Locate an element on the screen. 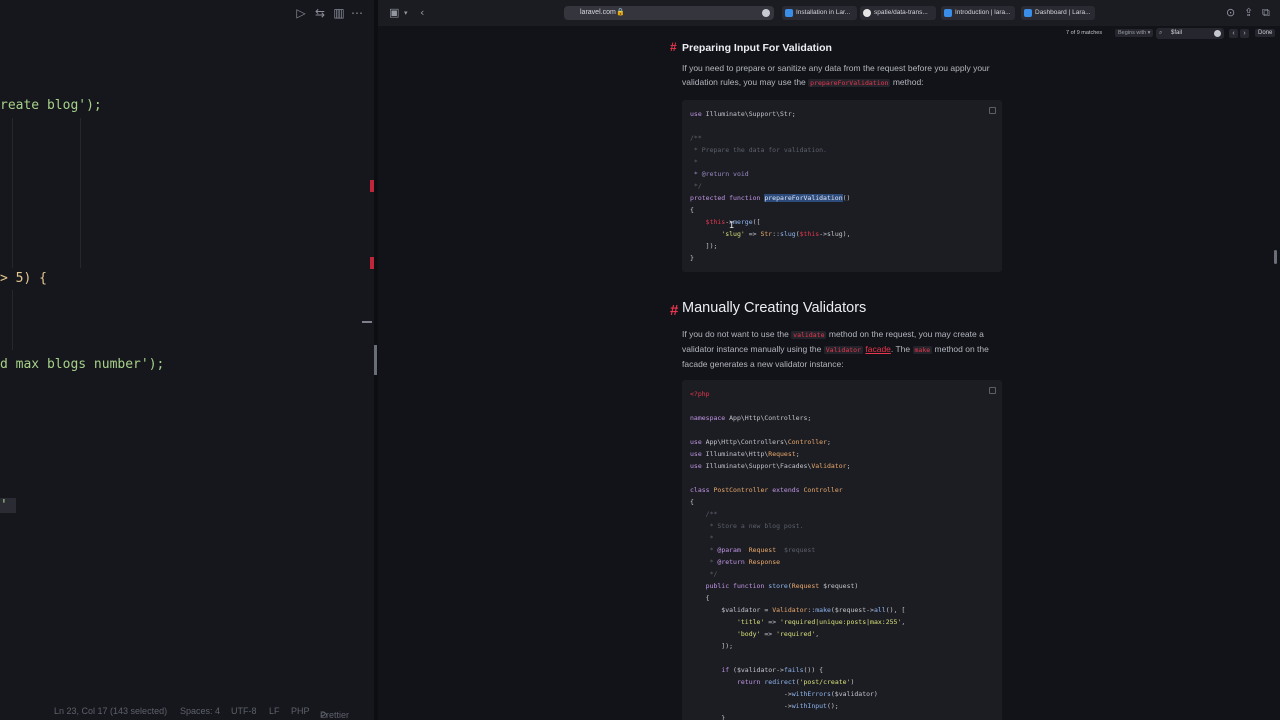 This screenshot has width=1280, height=720. encoding-setting: UTF-8 is located at coordinates (244, 711).